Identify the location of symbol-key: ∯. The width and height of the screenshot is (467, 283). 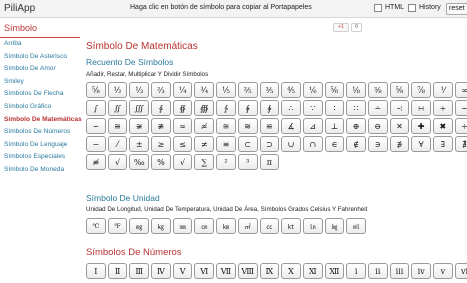
(182, 108).